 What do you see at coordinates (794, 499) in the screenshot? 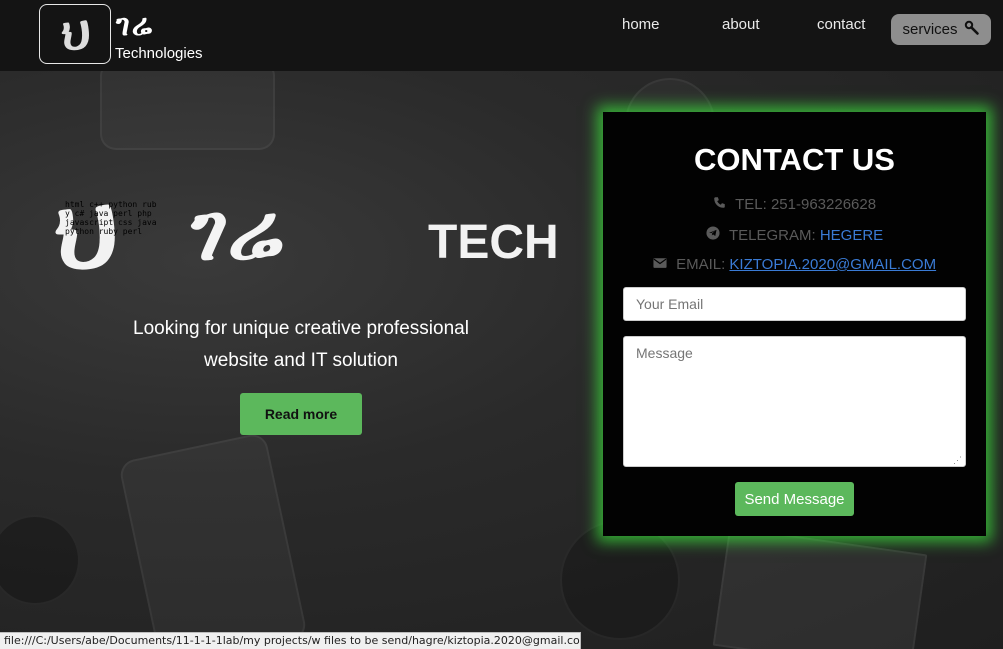
I see `send-message-button: Send Message` at bounding box center [794, 499].